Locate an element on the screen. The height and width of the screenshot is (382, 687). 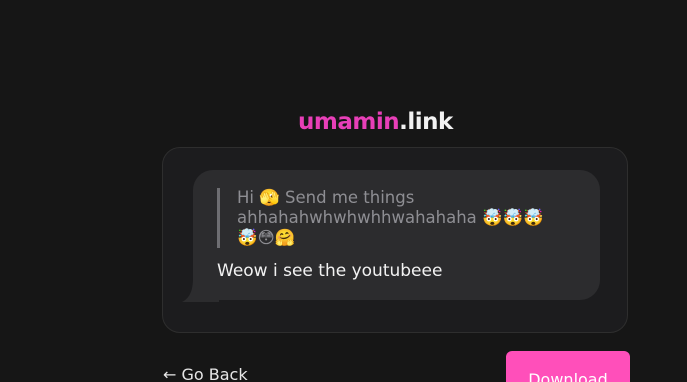
logo-suffix-text: .link is located at coordinates (426, 122).